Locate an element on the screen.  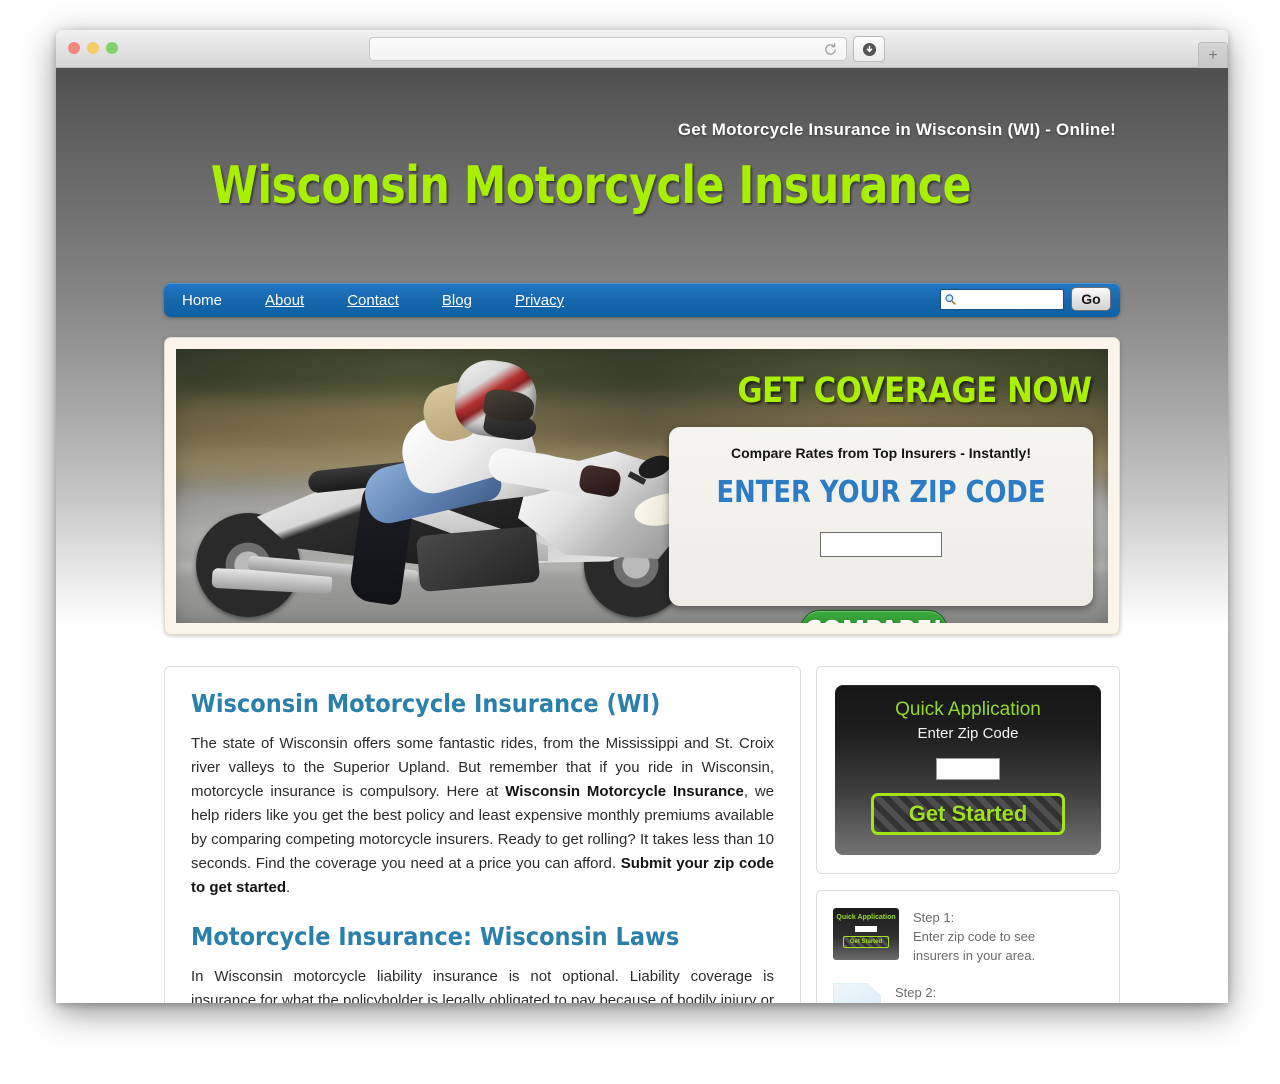
hero-zip-input is located at coordinates (881, 544).